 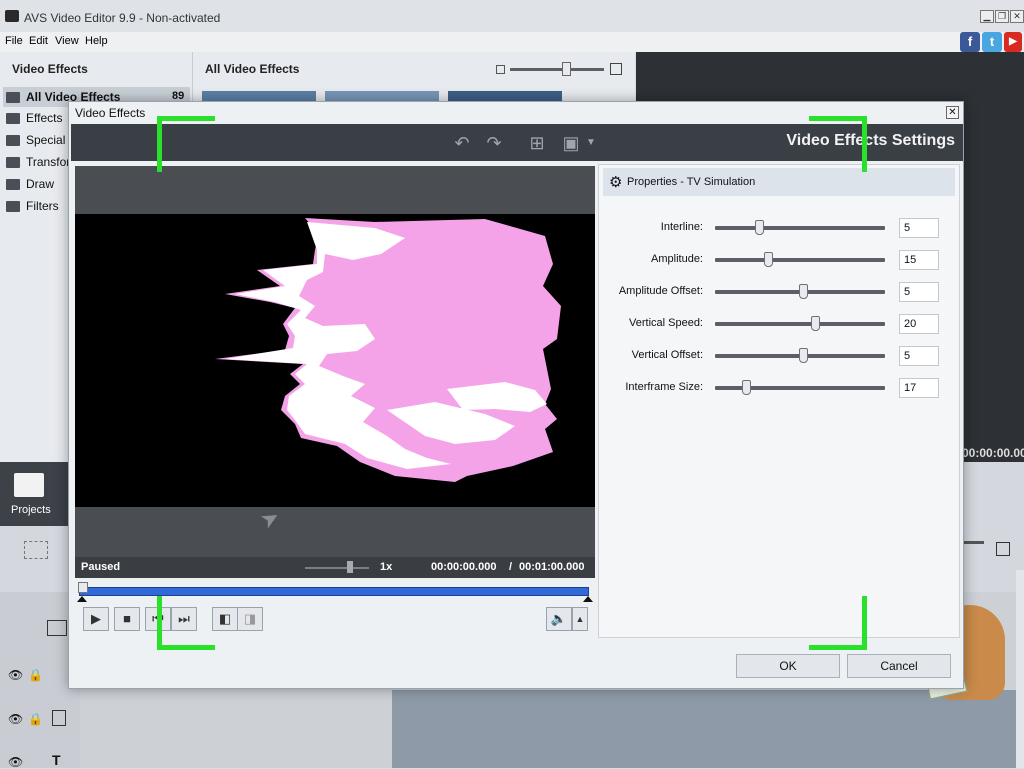 What do you see at coordinates (122, 18) in the screenshot?
I see `app-title: AVS Video Editor 9.9 - Non-activated` at bounding box center [122, 18].